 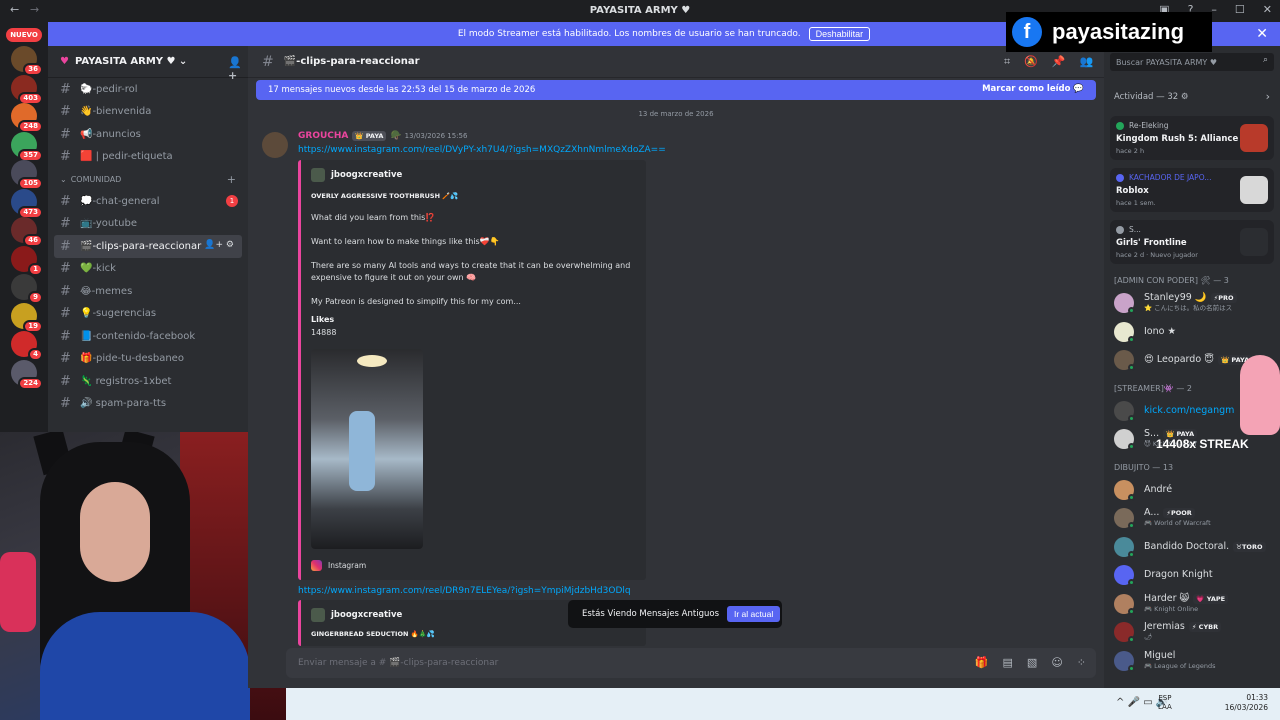 I want to click on member-name: Stanley99 🌙 ⚡PRO, so click(x=1190, y=298).